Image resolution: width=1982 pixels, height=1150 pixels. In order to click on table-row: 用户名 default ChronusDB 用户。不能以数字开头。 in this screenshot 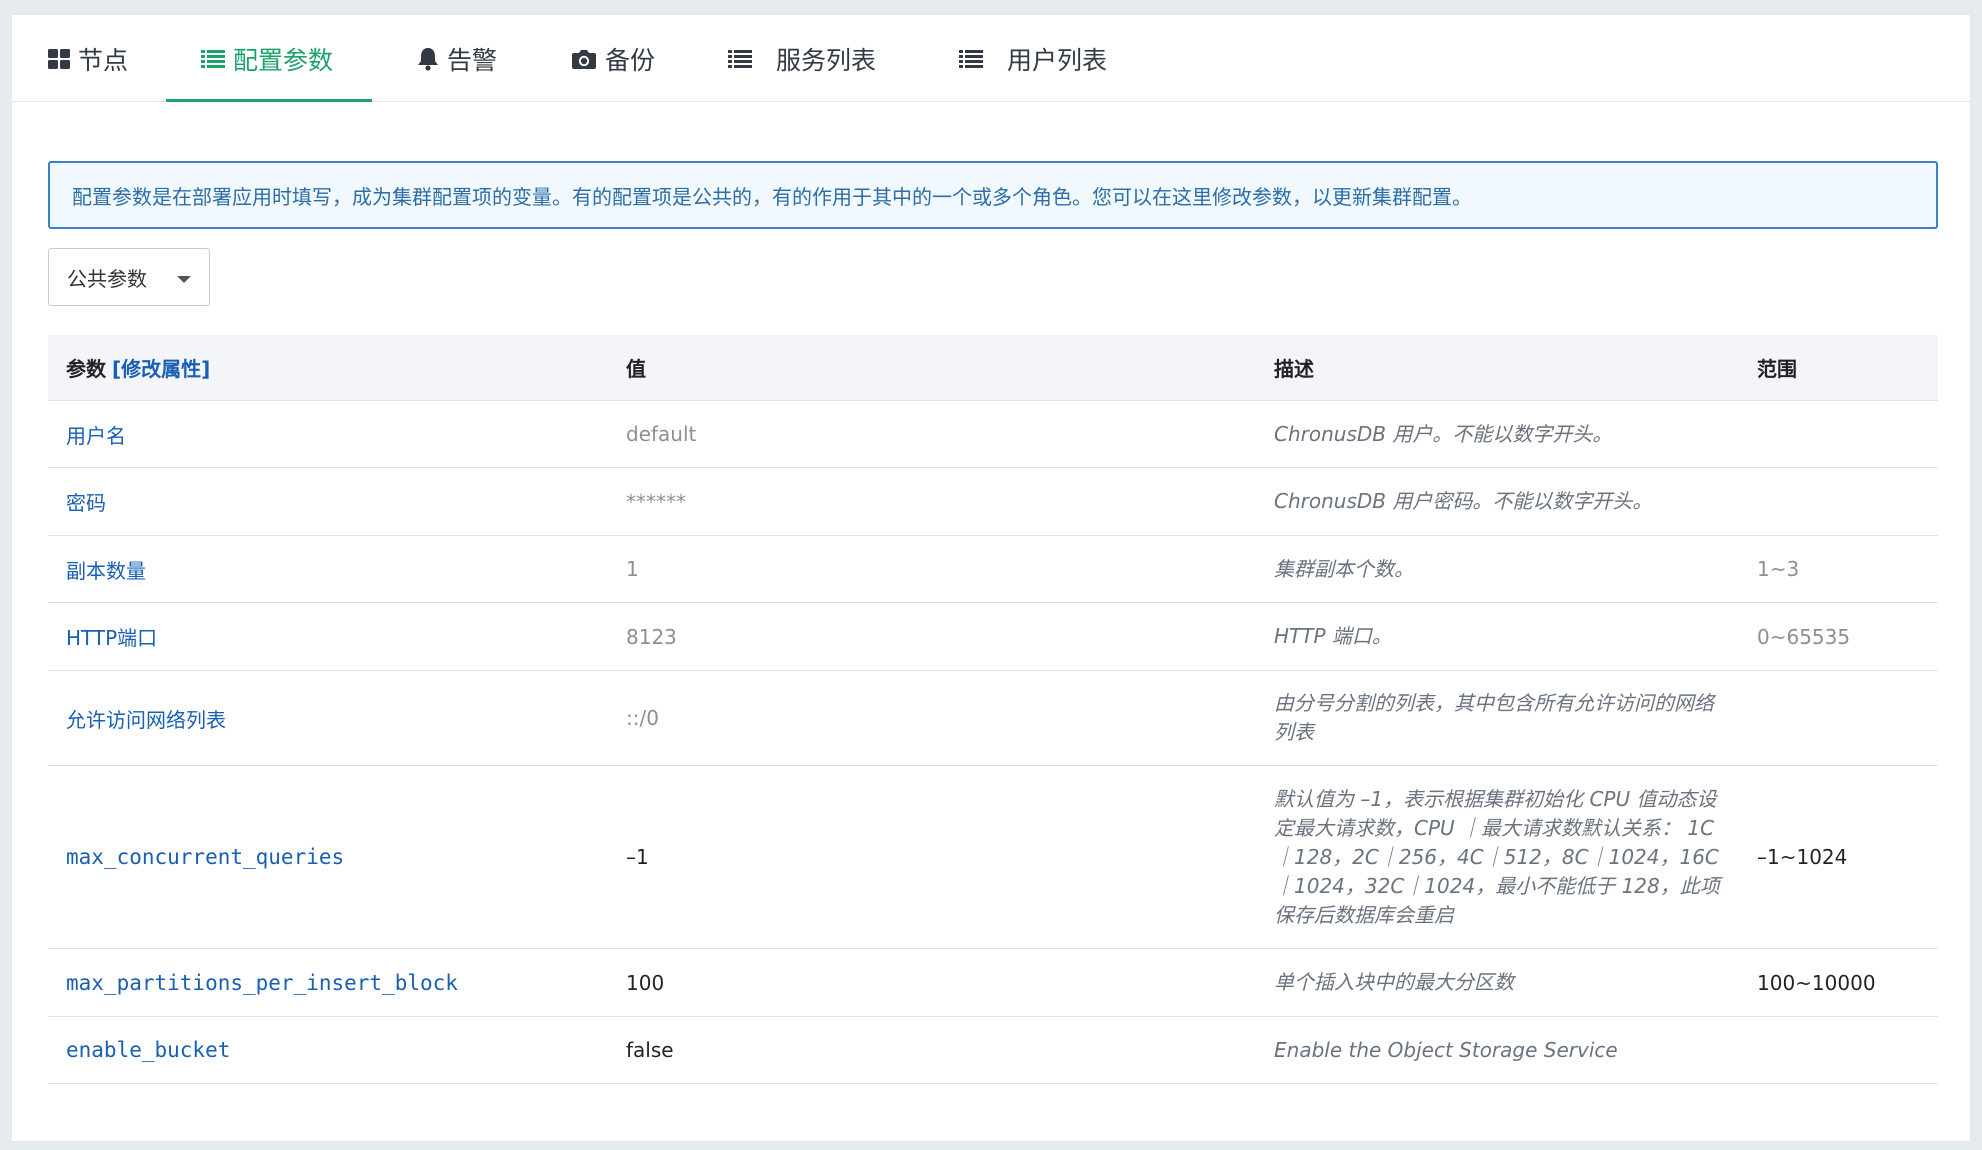, I will do `click(993, 434)`.